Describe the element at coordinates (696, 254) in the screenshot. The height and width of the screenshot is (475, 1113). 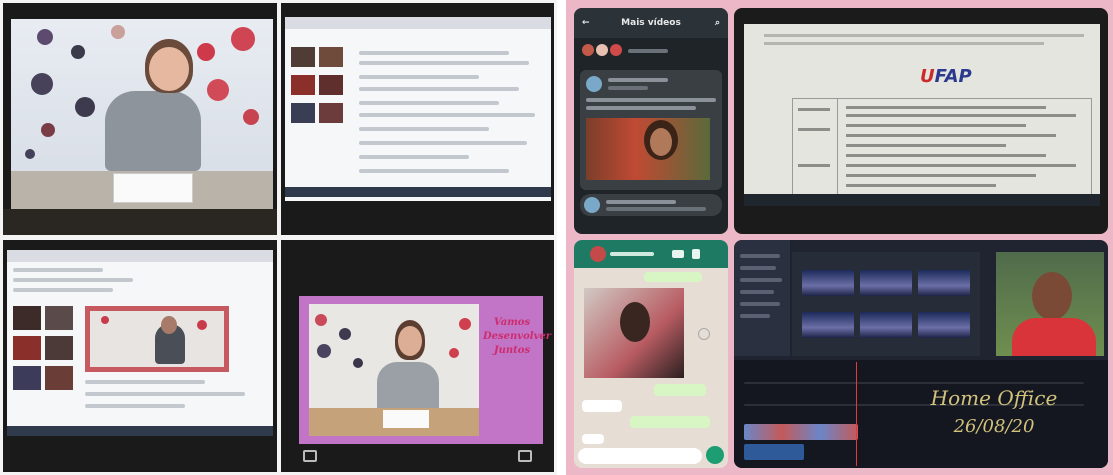
I see `phone-icon` at that location.